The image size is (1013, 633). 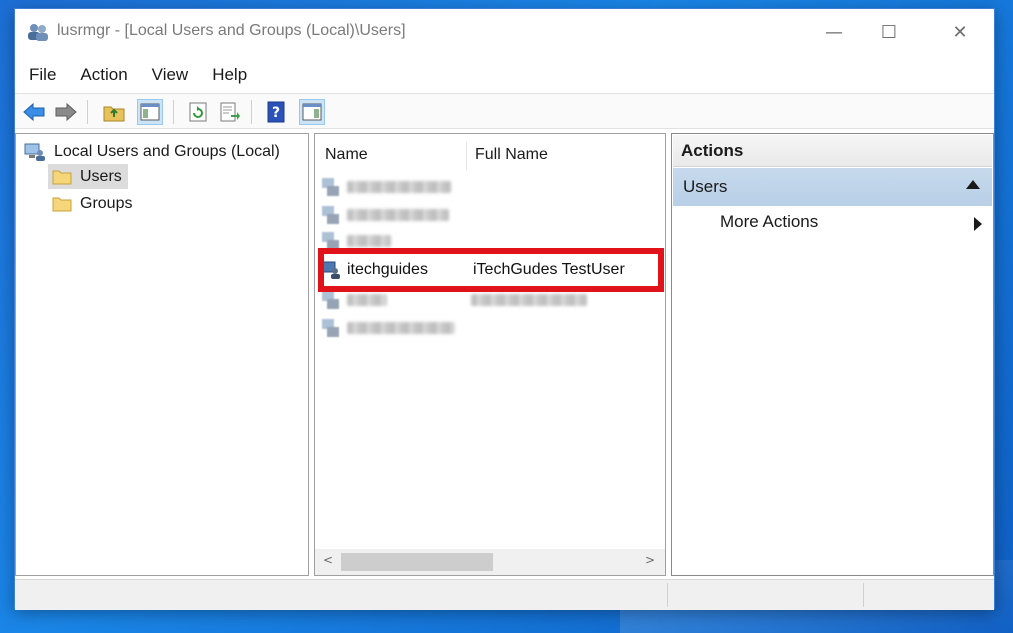 I want to click on minimize-button: —, so click(x=834, y=32).